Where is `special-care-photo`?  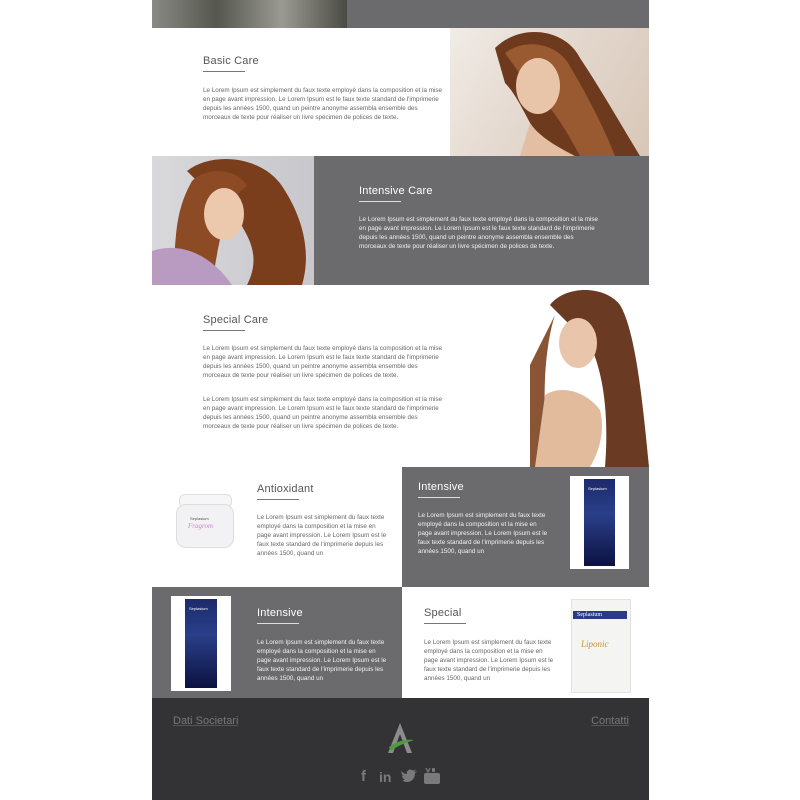 special-care-photo is located at coordinates (589, 376).